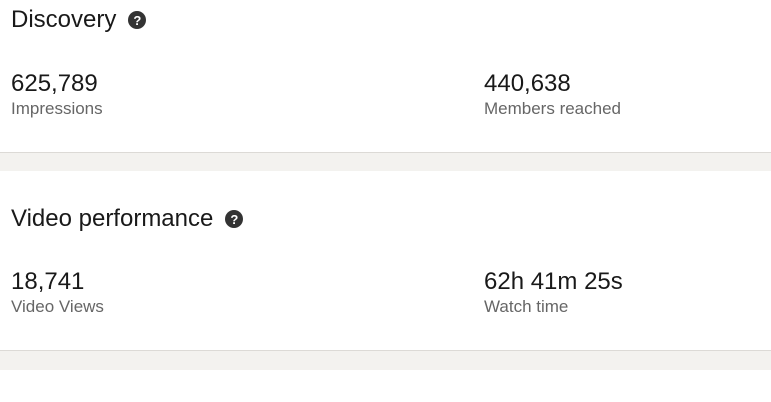 This screenshot has width=771, height=402. What do you see at coordinates (526, 306) in the screenshot?
I see `watch-time-label: Watch time` at bounding box center [526, 306].